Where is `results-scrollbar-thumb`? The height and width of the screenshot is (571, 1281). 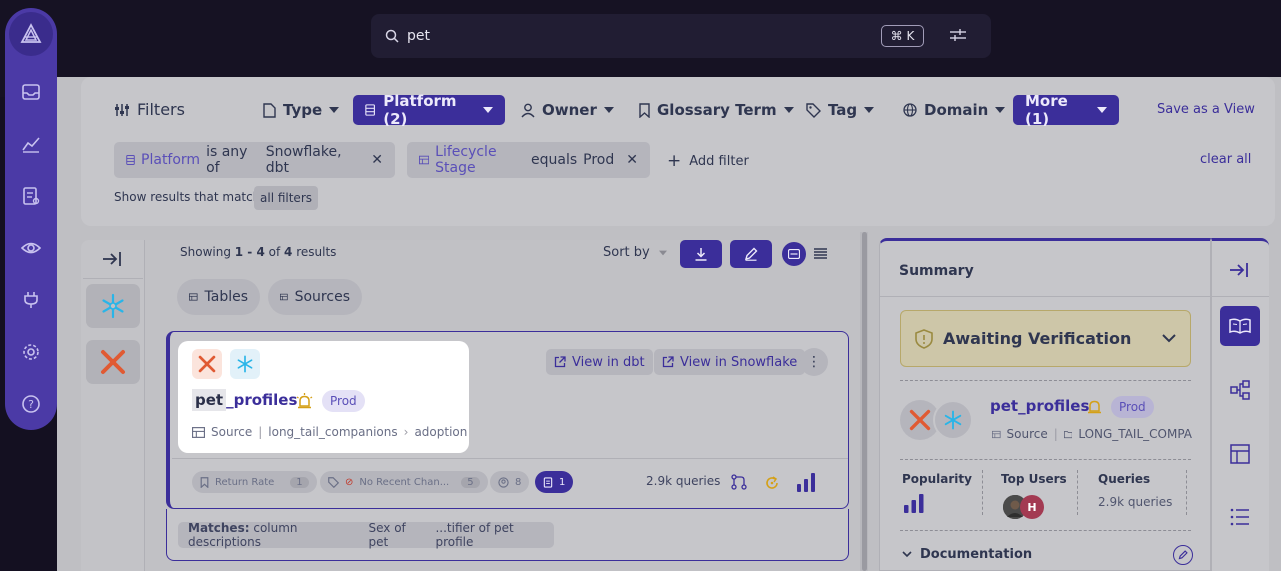
results-scrollbar-thumb is located at coordinates (864, 401).